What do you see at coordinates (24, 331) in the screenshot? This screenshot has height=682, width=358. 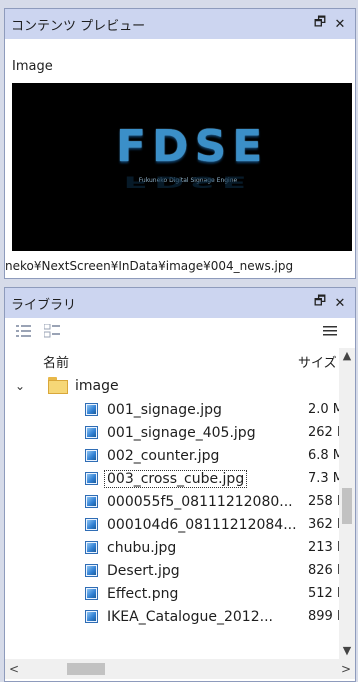 I see `list-view-icon` at bounding box center [24, 331].